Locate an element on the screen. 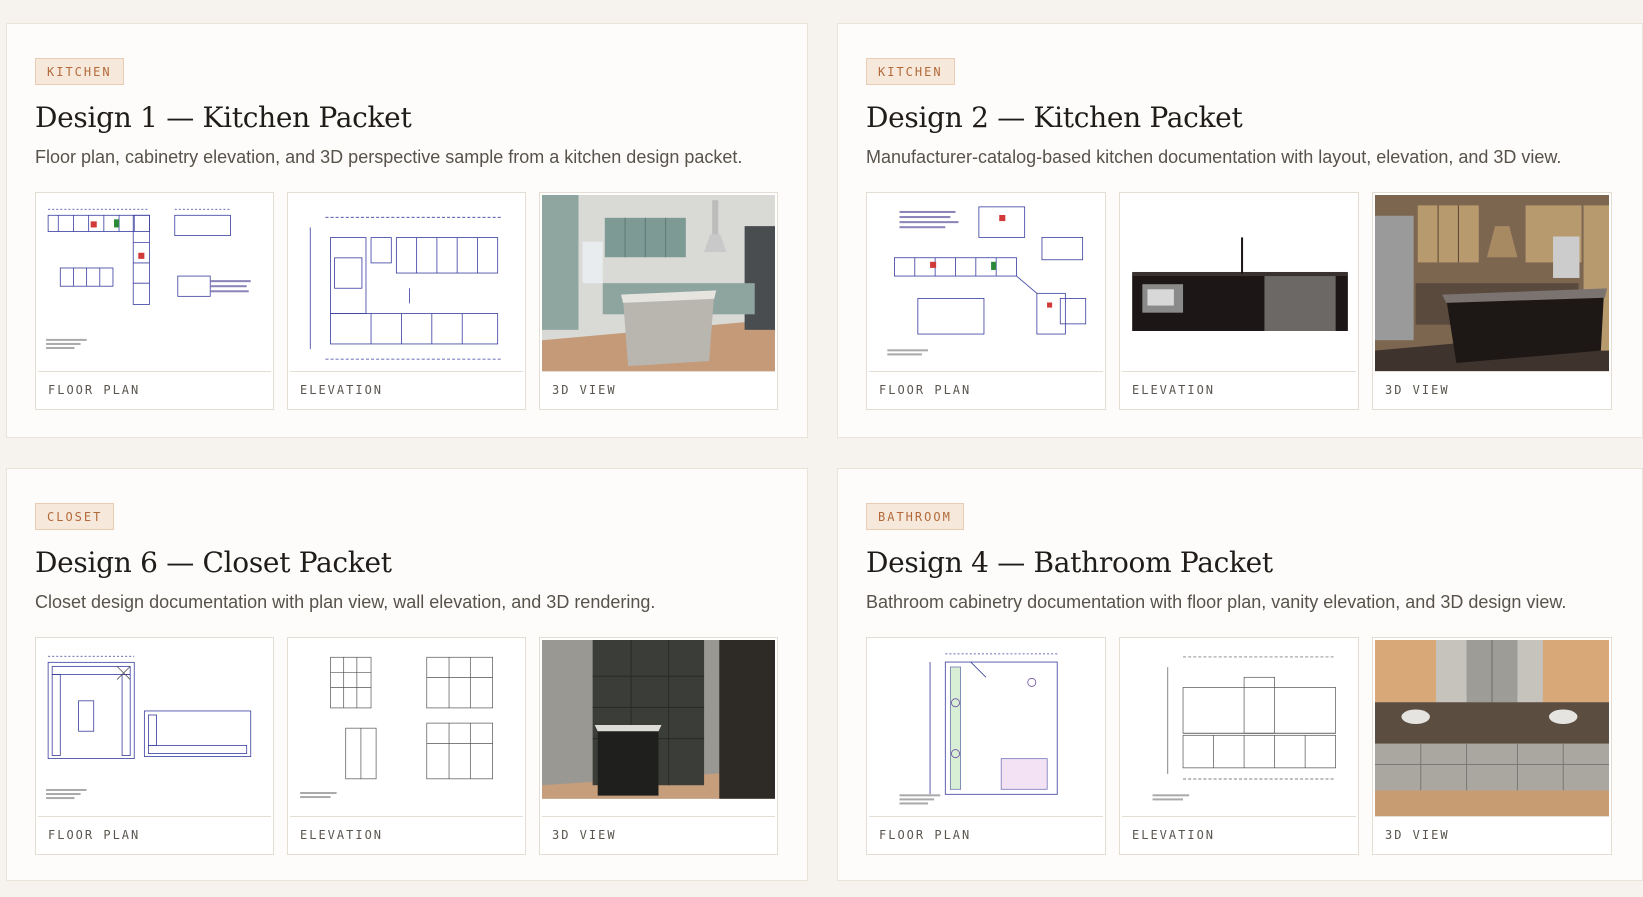 The image size is (1643, 897). card-title: Design 4 — Bathroom Packet is located at coordinates (1069, 562).